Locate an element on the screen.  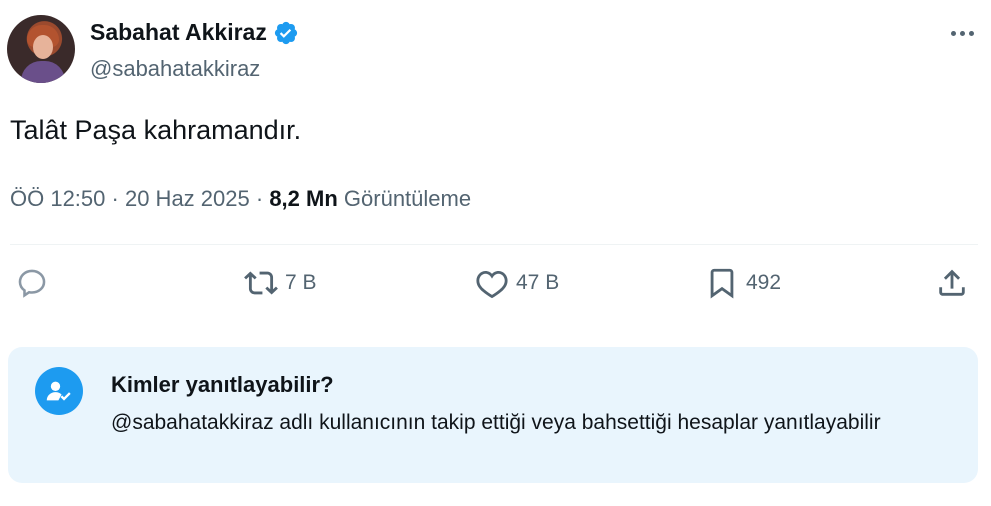
avatar-face is located at coordinates (43, 47).